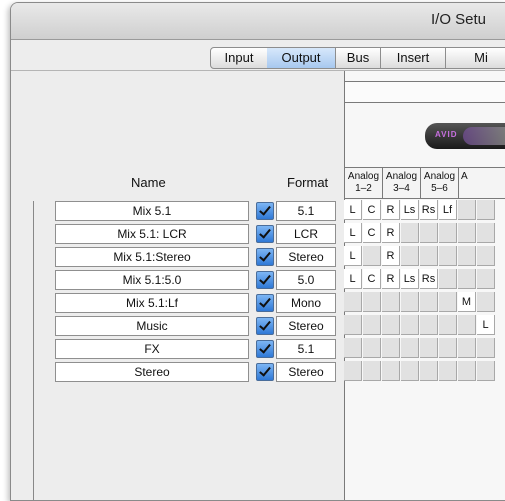  I want to click on output-path-row: Stereo Stereo, so click(258, 371).